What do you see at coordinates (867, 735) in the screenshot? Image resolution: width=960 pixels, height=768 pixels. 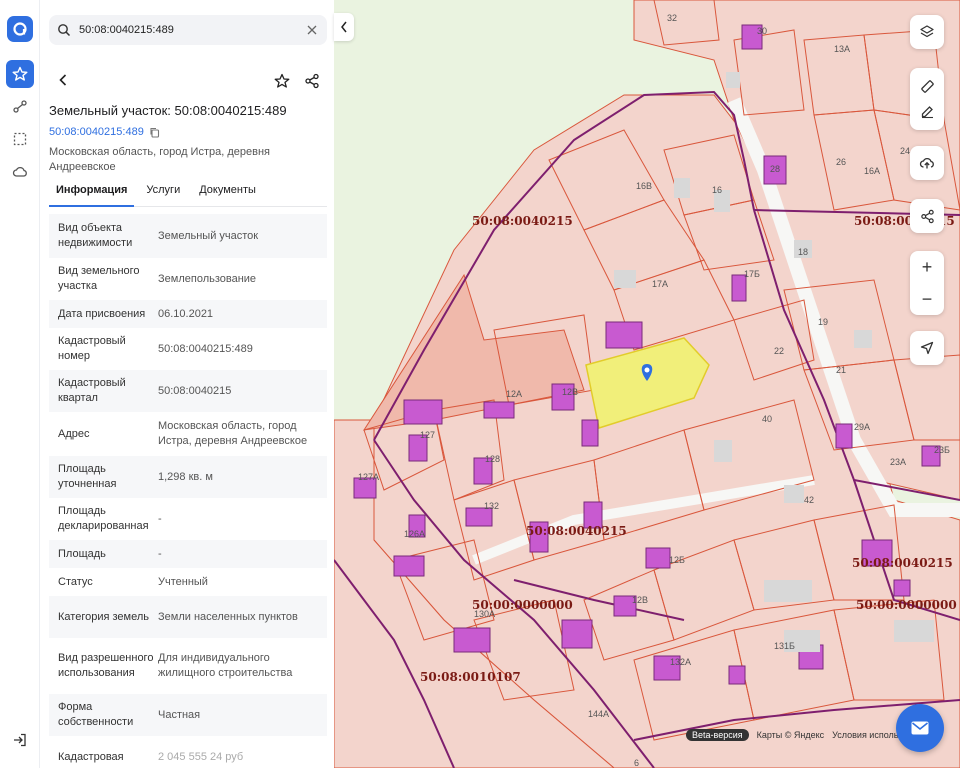 I see `terms-link: Условия использ` at bounding box center [867, 735].